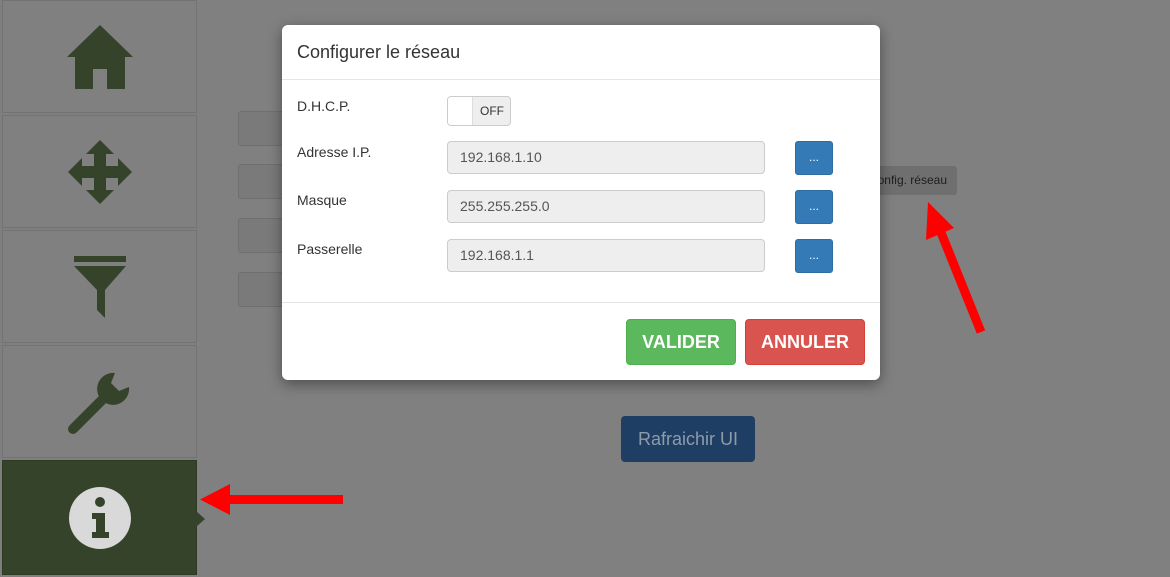 The width and height of the screenshot is (1170, 577). I want to click on annotation-arrow-up-icon, so click(956, 268).